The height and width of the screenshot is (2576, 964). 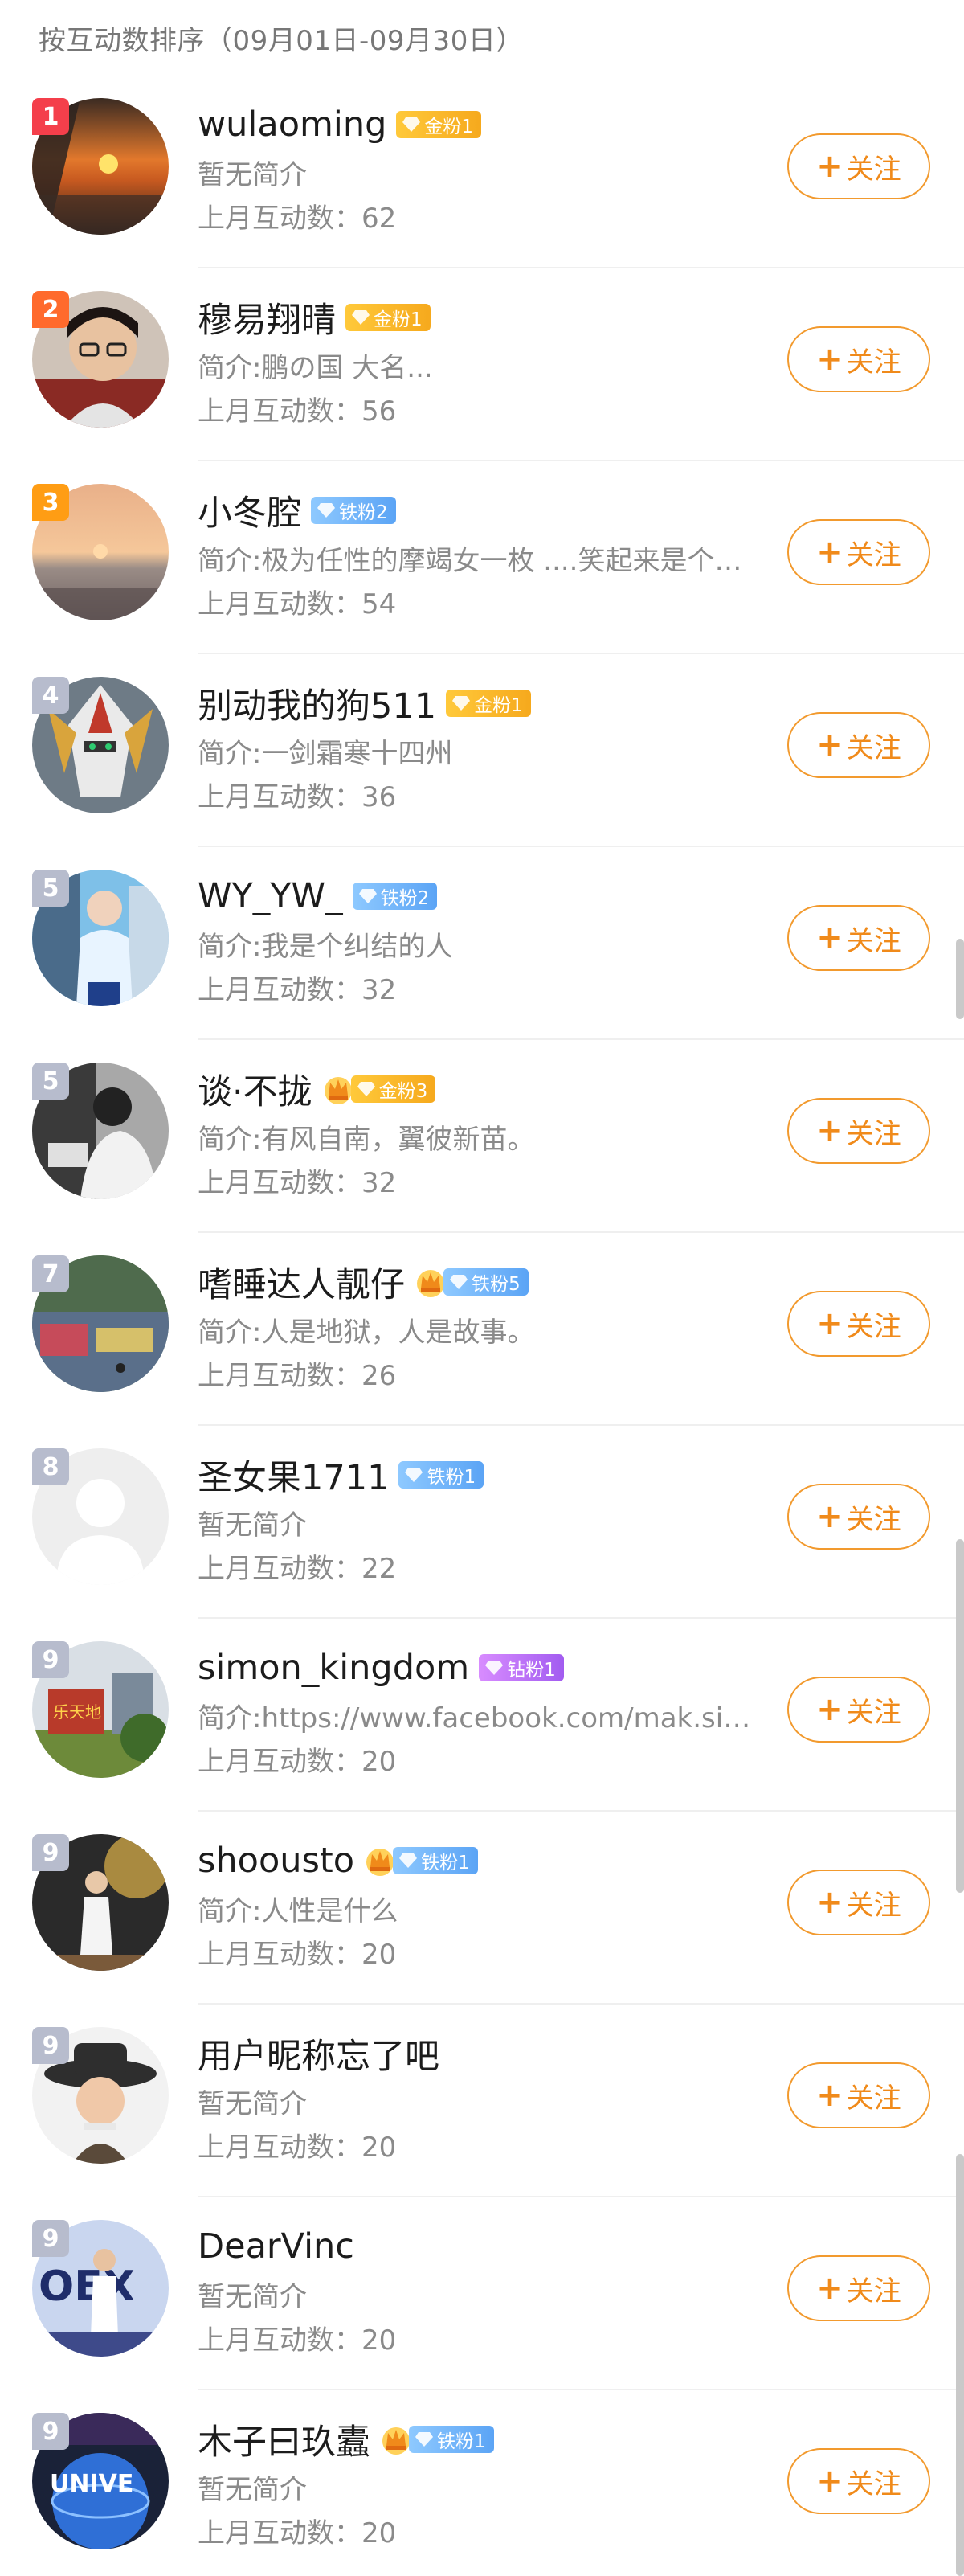 I want to click on list-item: 5 谈·不拢 金粉3 简介:有风自南，翼彼新苗。 上月互动数：32 + 关注, so click(x=482, y=1136).